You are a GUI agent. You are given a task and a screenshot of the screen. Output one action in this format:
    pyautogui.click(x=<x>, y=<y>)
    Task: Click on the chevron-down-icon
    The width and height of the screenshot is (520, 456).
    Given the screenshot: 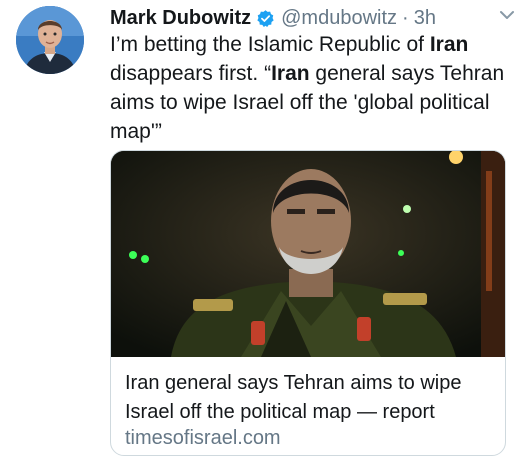 What is the action you would take?
    pyautogui.click(x=507, y=15)
    